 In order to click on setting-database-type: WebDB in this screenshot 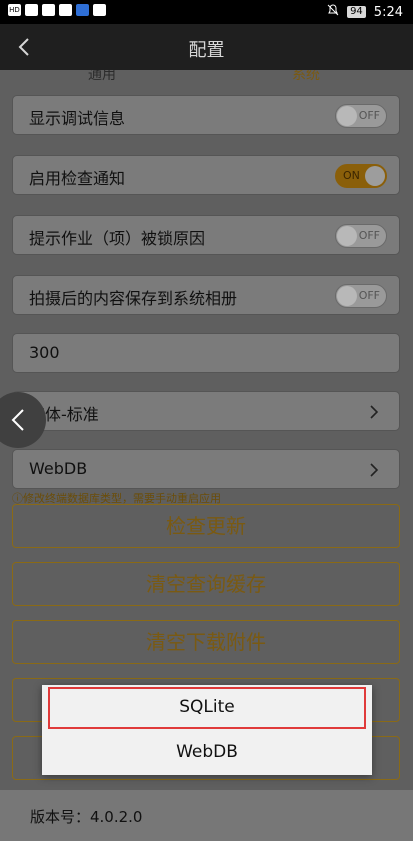, I will do `click(206, 469)`.